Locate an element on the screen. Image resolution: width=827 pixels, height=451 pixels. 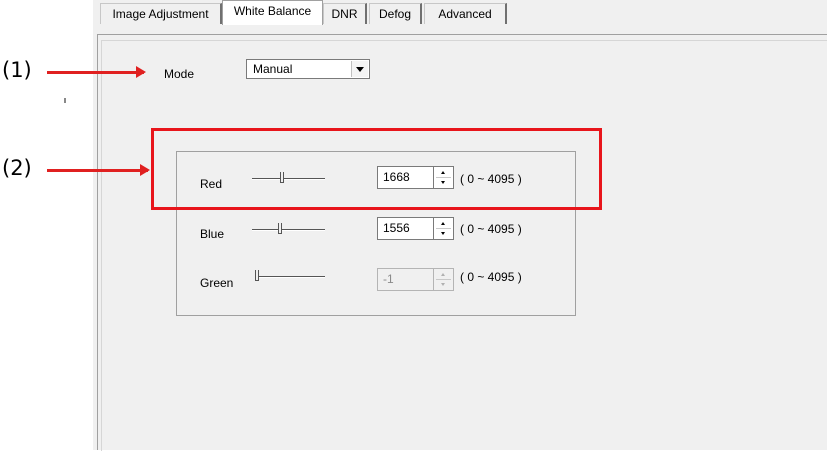
blue-spin-edit: 1556 is located at coordinates (415, 228).